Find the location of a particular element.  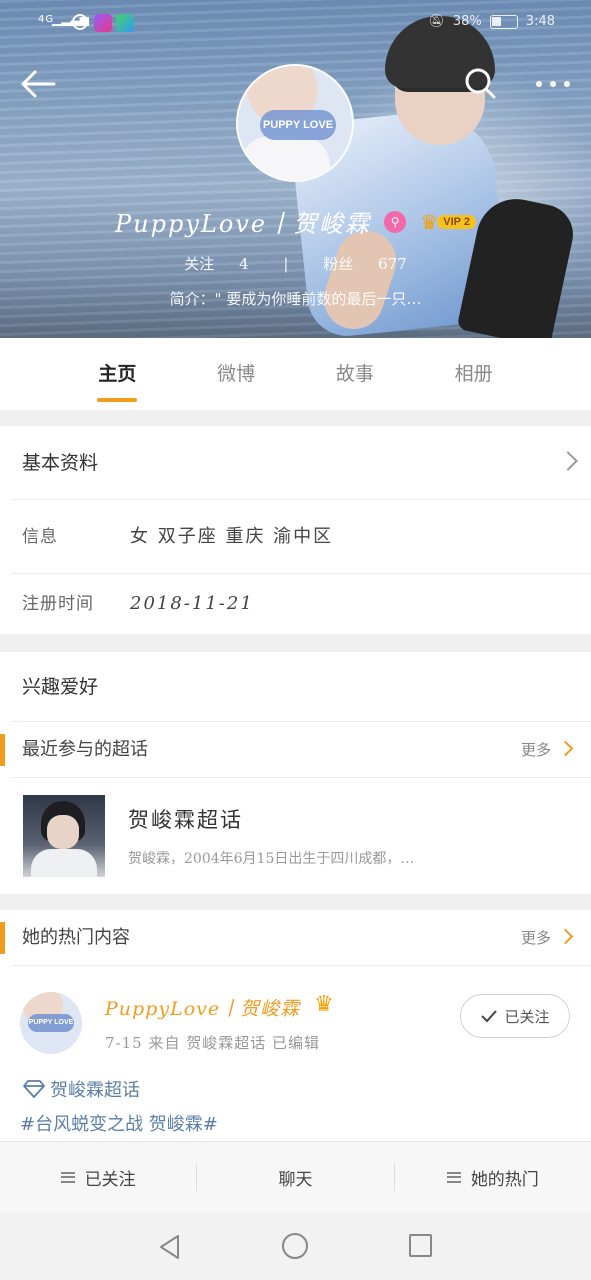

tab-home-label: 主页 is located at coordinates (117, 374).